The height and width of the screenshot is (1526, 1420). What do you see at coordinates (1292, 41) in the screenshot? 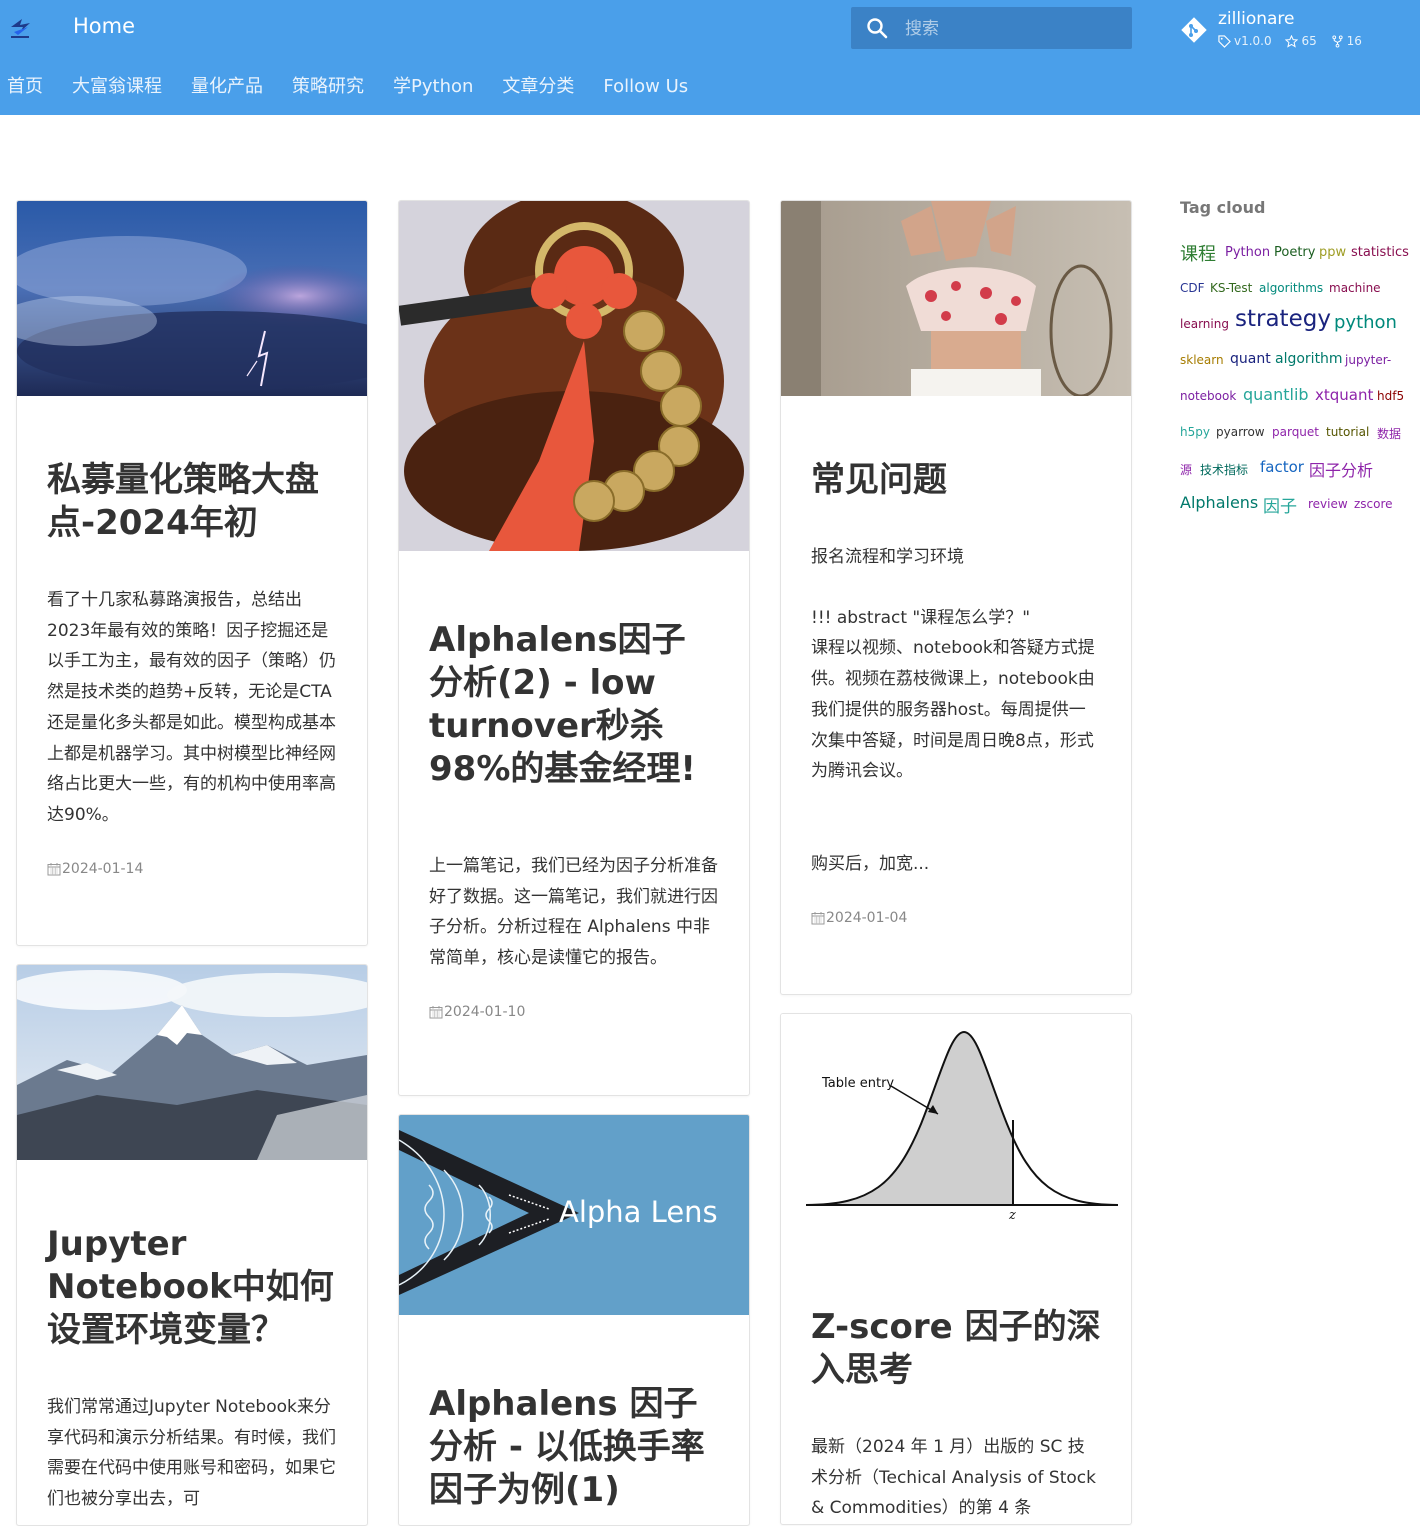
I see `star-icon` at bounding box center [1292, 41].